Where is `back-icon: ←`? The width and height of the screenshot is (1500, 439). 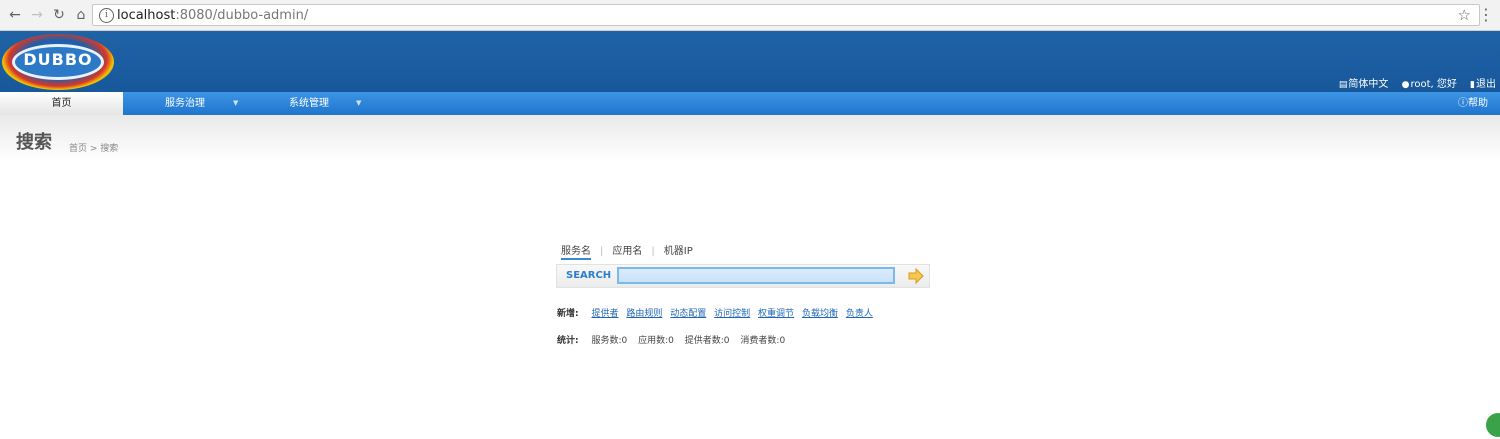 back-icon: ← is located at coordinates (15, 15).